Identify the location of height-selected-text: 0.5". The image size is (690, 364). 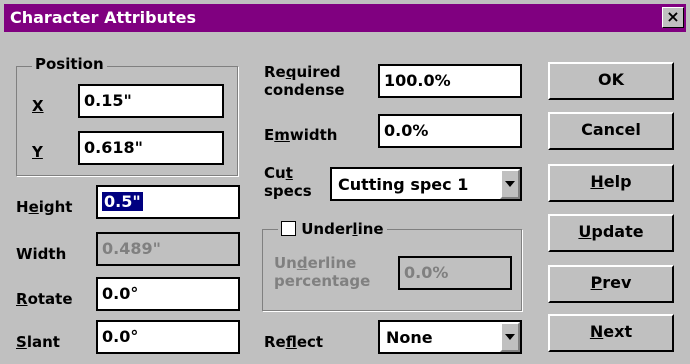
(122, 201).